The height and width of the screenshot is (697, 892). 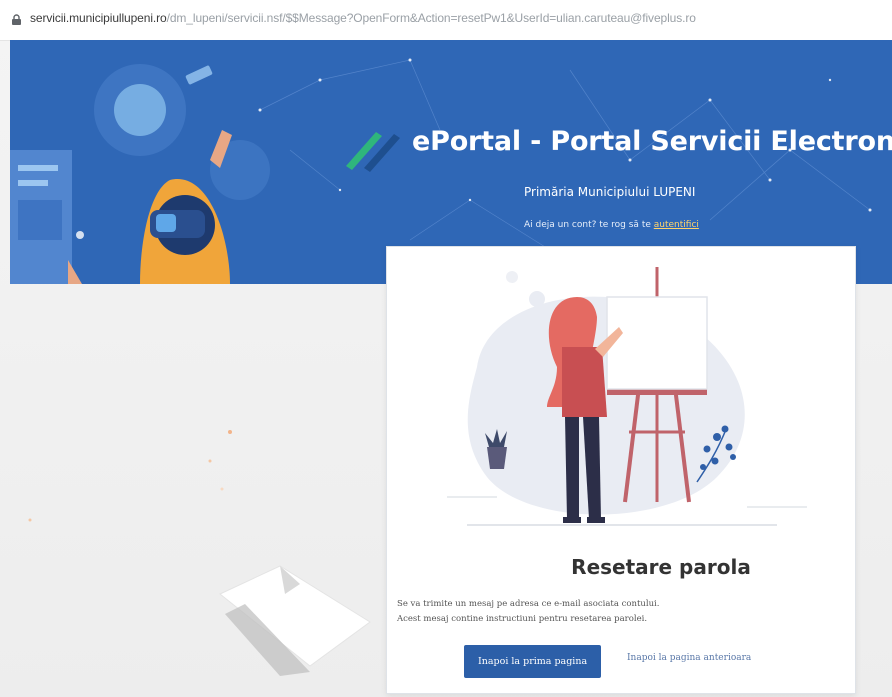 I want to click on back-to-previous-link: Inapoi la pagina anterioara, so click(x=689, y=658).